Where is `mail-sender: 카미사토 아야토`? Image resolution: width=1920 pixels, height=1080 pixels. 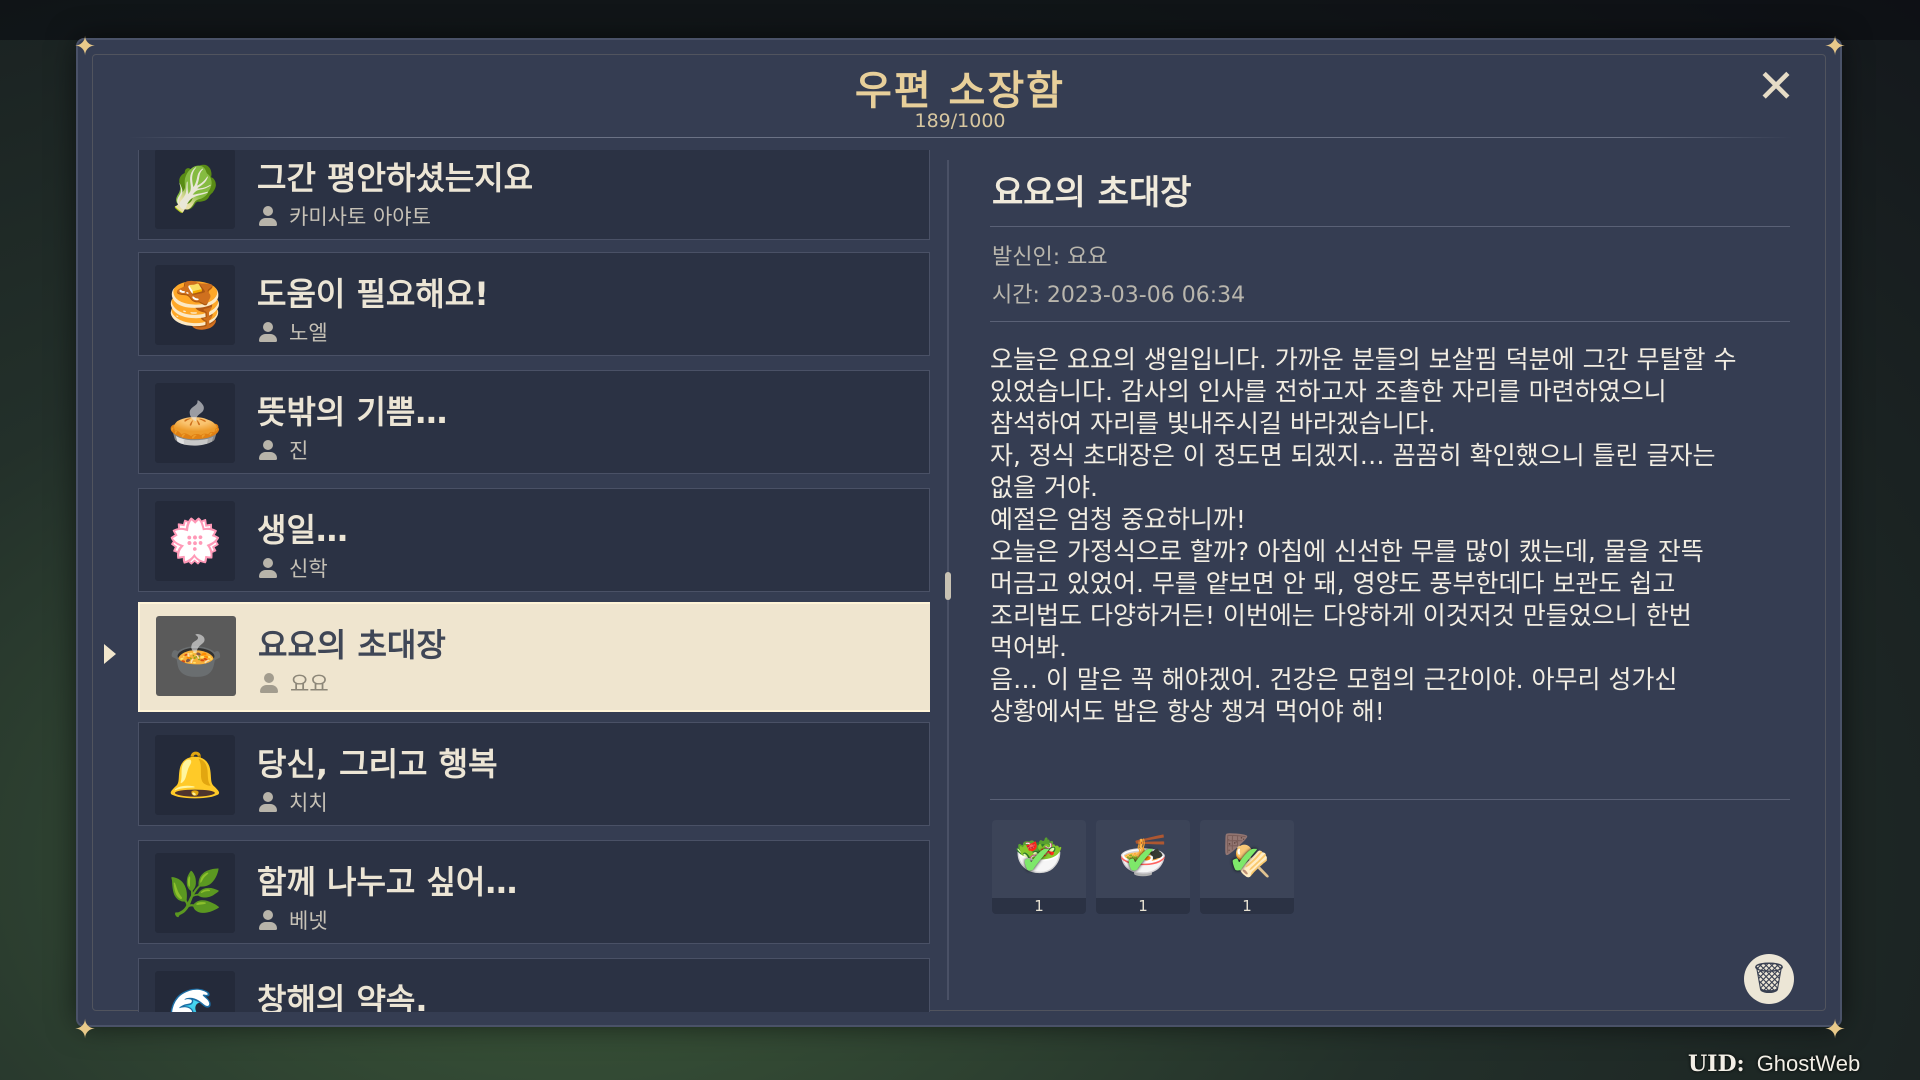
mail-sender: 카미사토 아야토 is located at coordinates (360, 217).